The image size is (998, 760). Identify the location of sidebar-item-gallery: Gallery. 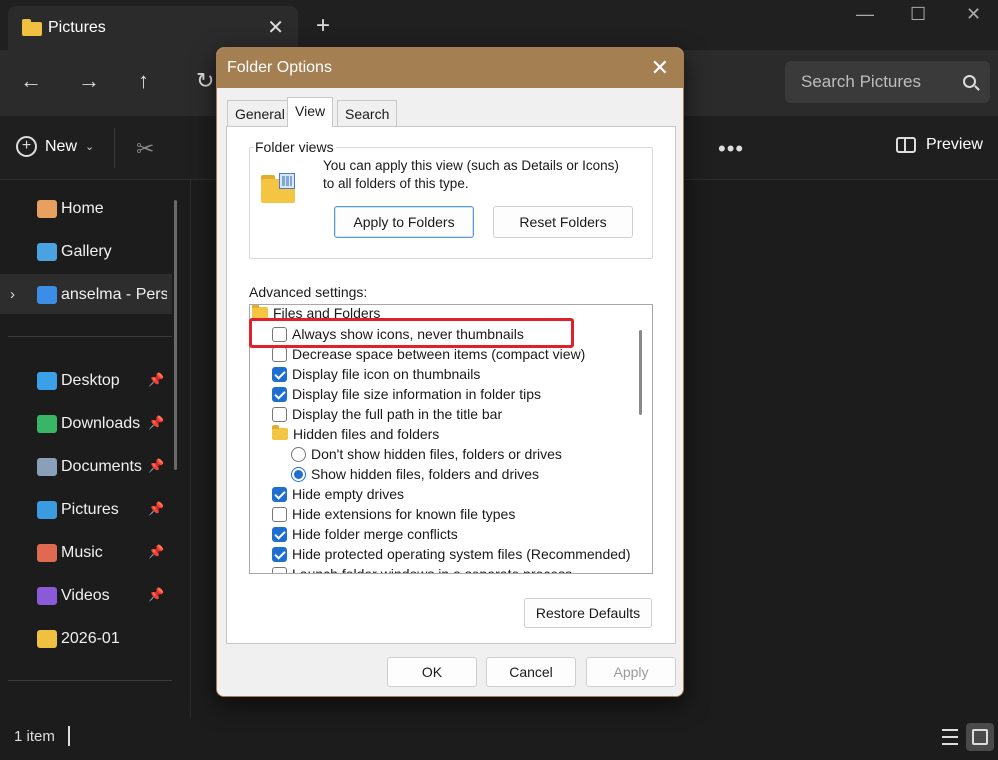
(86, 252).